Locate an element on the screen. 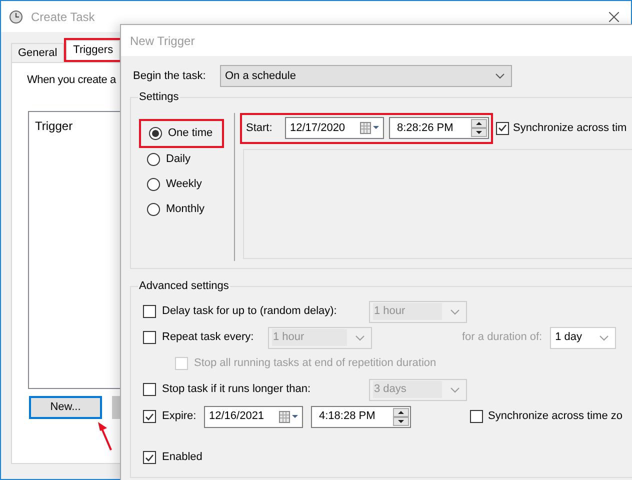  option-label: Weekly is located at coordinates (184, 184).